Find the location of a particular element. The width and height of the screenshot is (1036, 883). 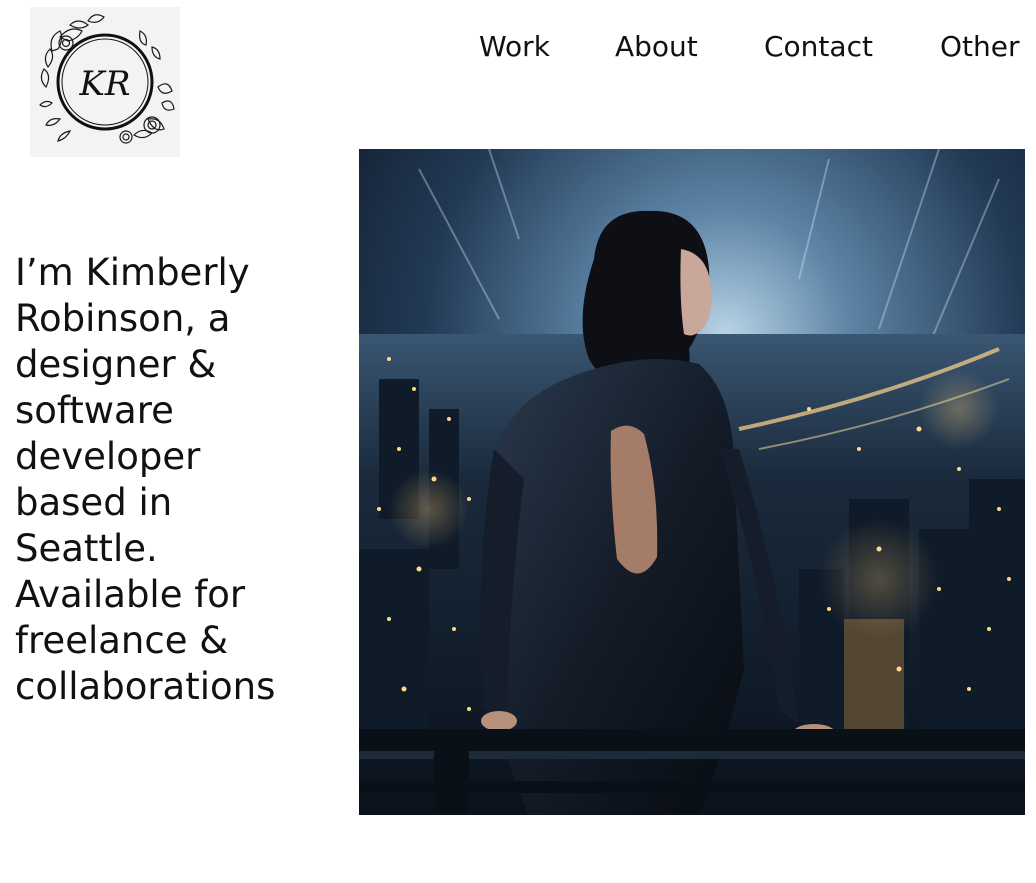

intro-line: Robinson, a is located at coordinates (123, 318).